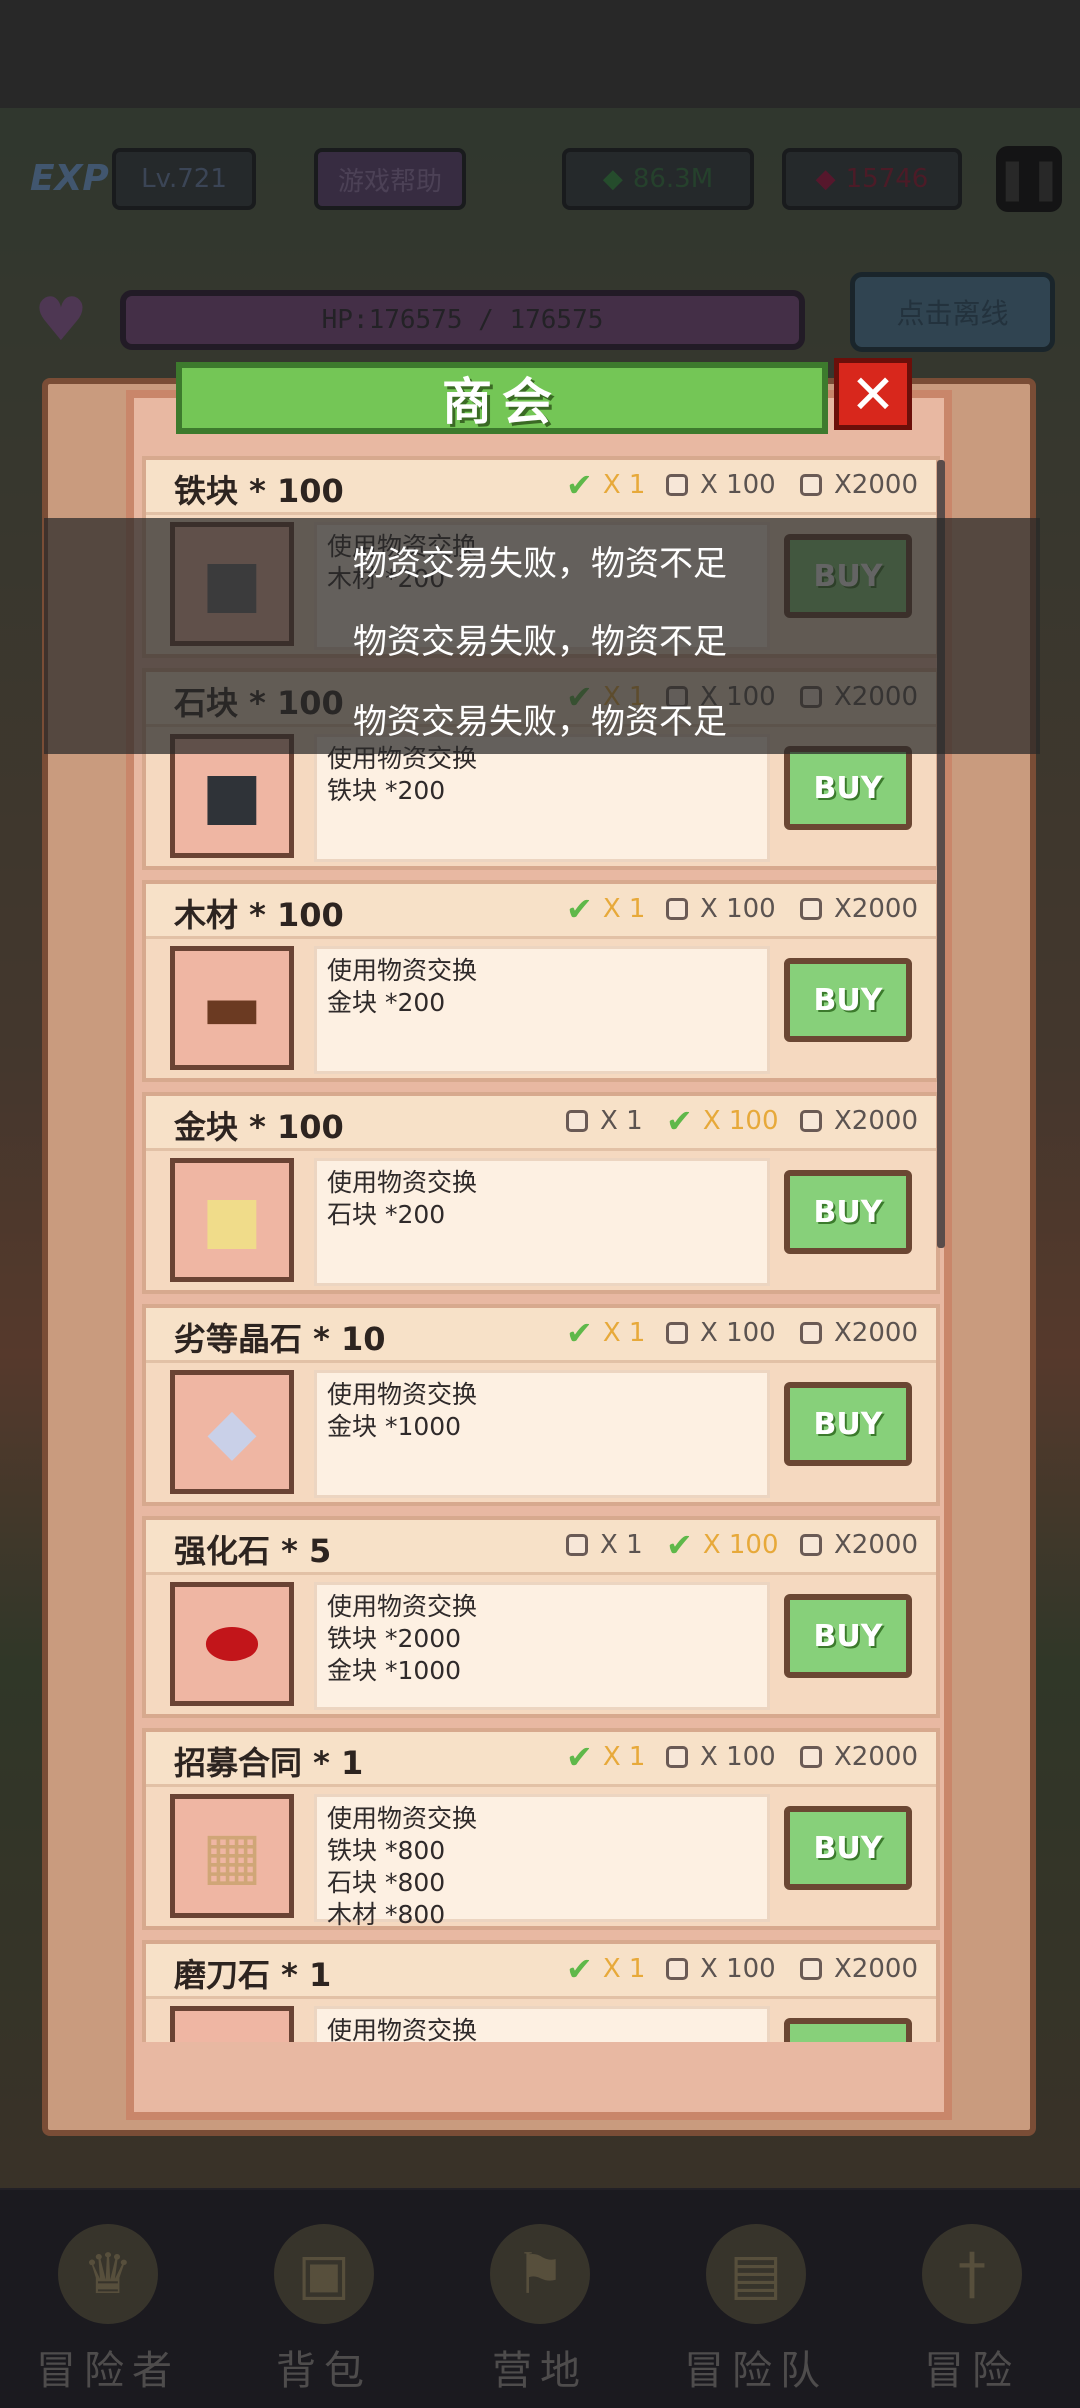  I want to click on shop-title: 商会, so click(502, 402).